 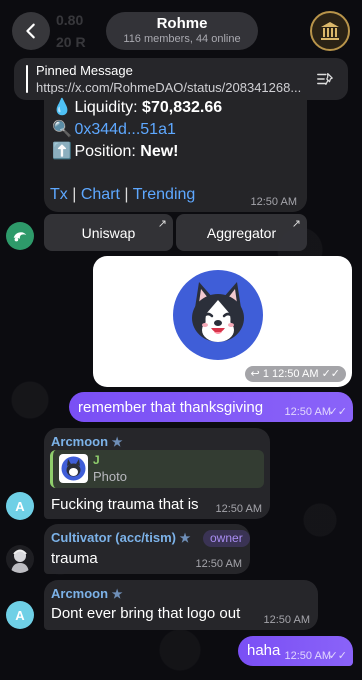 What do you see at coordinates (182, 107) in the screenshot?
I see `liquidity-value: $70,832.66` at bounding box center [182, 107].